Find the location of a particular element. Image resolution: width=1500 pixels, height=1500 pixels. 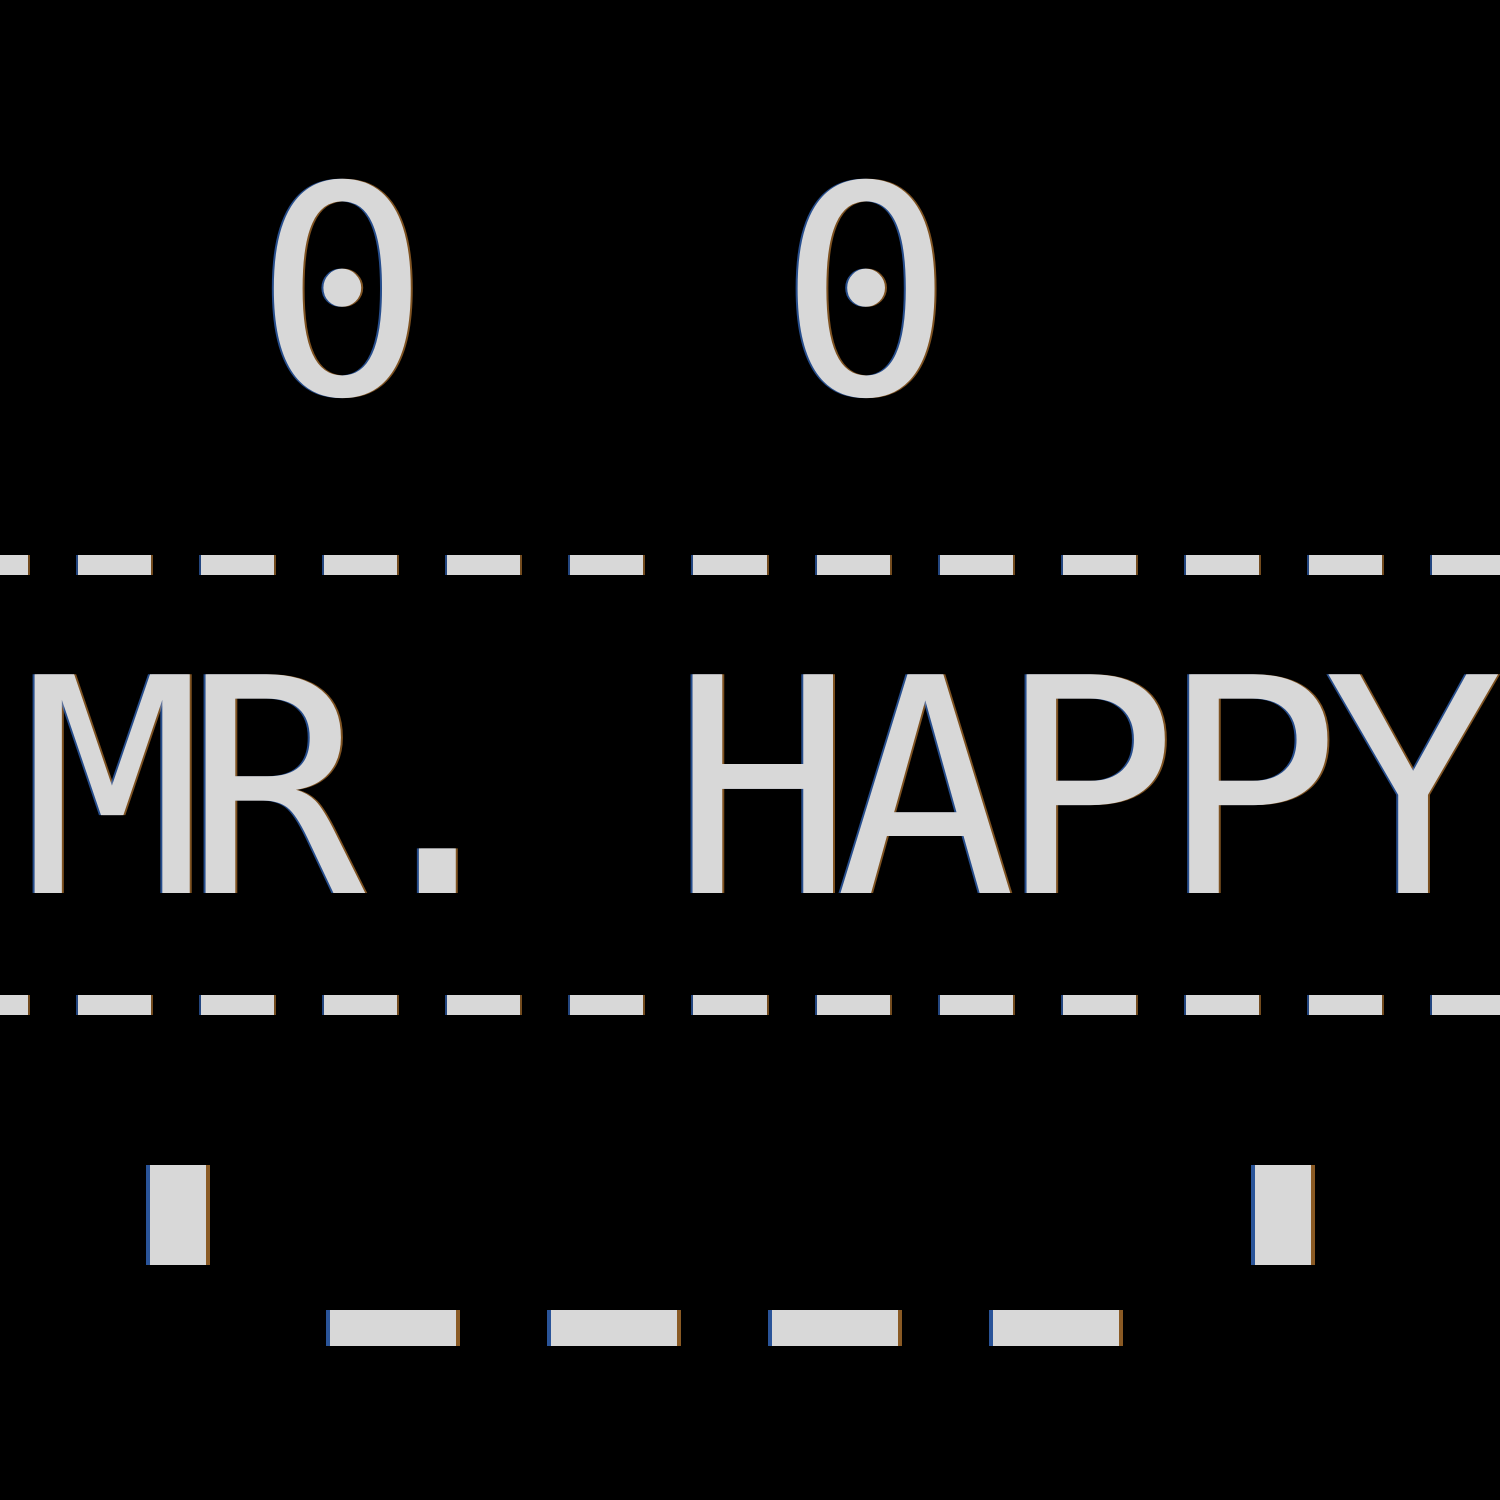

bottom-dashed-rule is located at coordinates (750, 1006).